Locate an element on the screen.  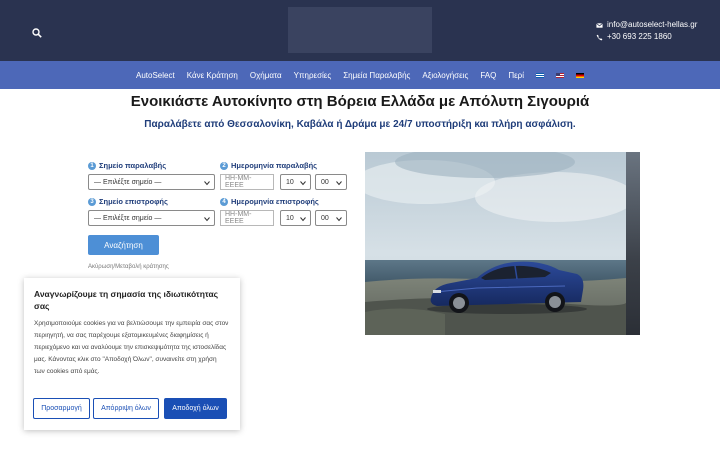
nav-item-booking: Κάνε Κράτηση is located at coordinates (212, 75).